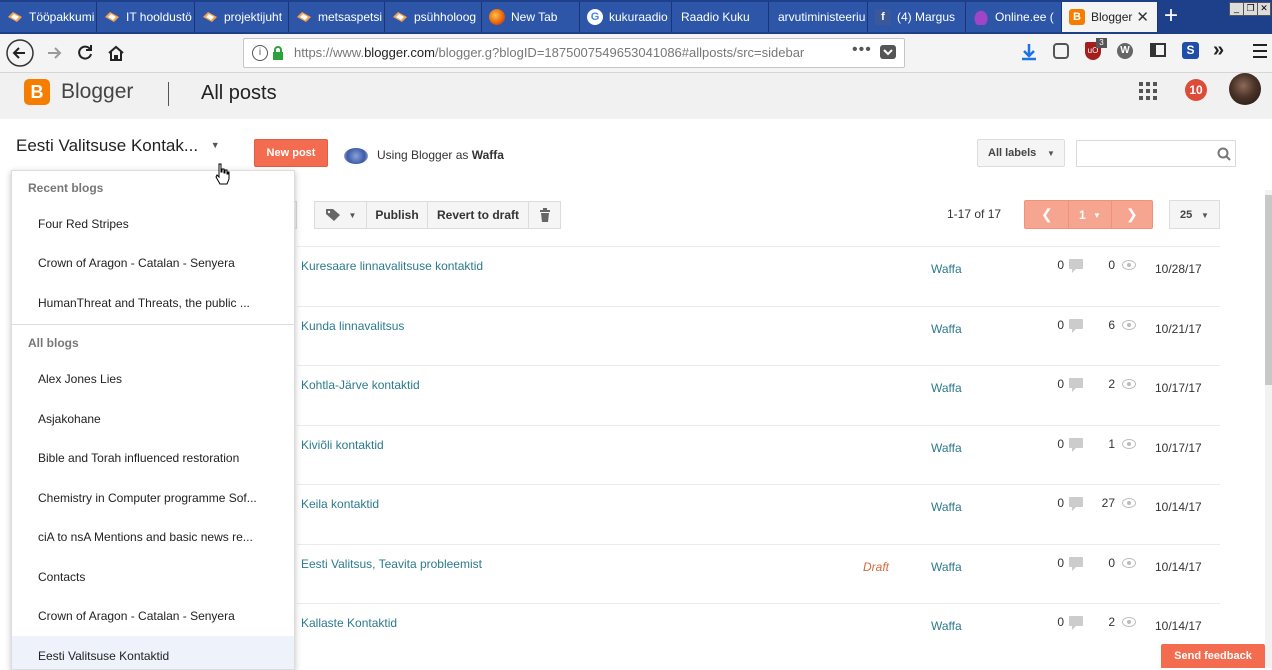 The width and height of the screenshot is (1272, 670). Describe the element at coordinates (1158, 50) in the screenshot. I see `sidebar-icon` at that location.